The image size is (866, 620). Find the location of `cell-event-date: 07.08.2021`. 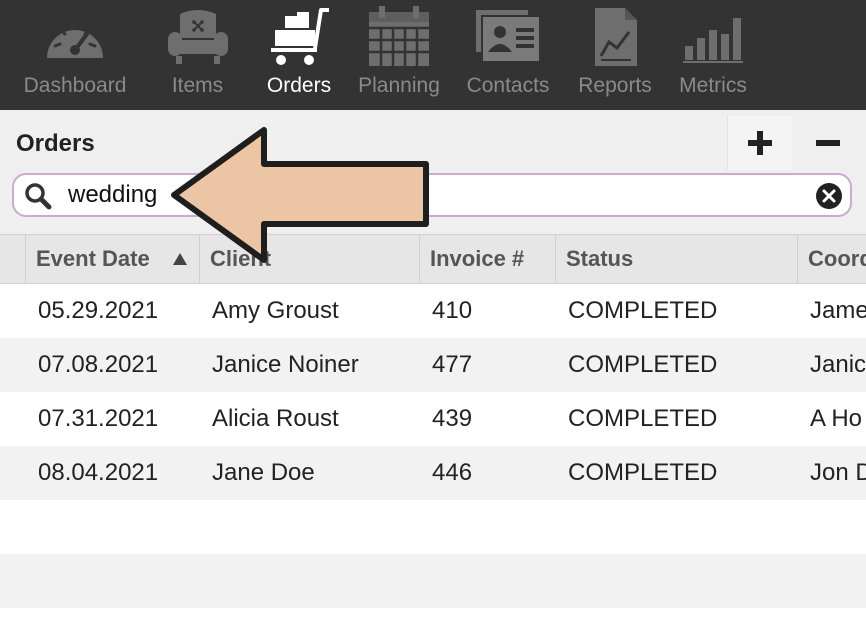

cell-event-date: 07.08.2021 is located at coordinates (98, 364).